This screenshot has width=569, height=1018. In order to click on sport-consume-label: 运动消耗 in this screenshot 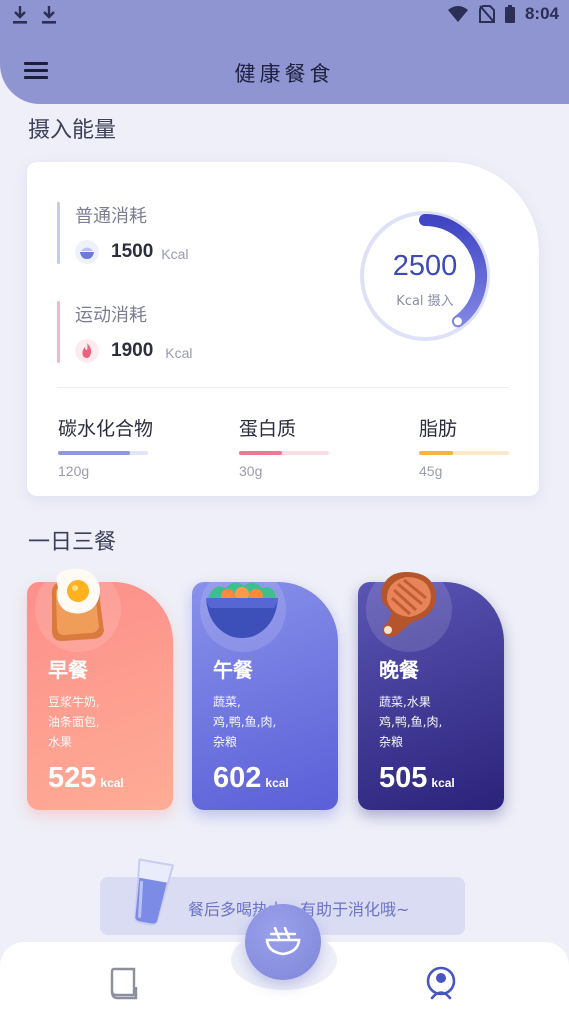, I will do `click(111, 315)`.